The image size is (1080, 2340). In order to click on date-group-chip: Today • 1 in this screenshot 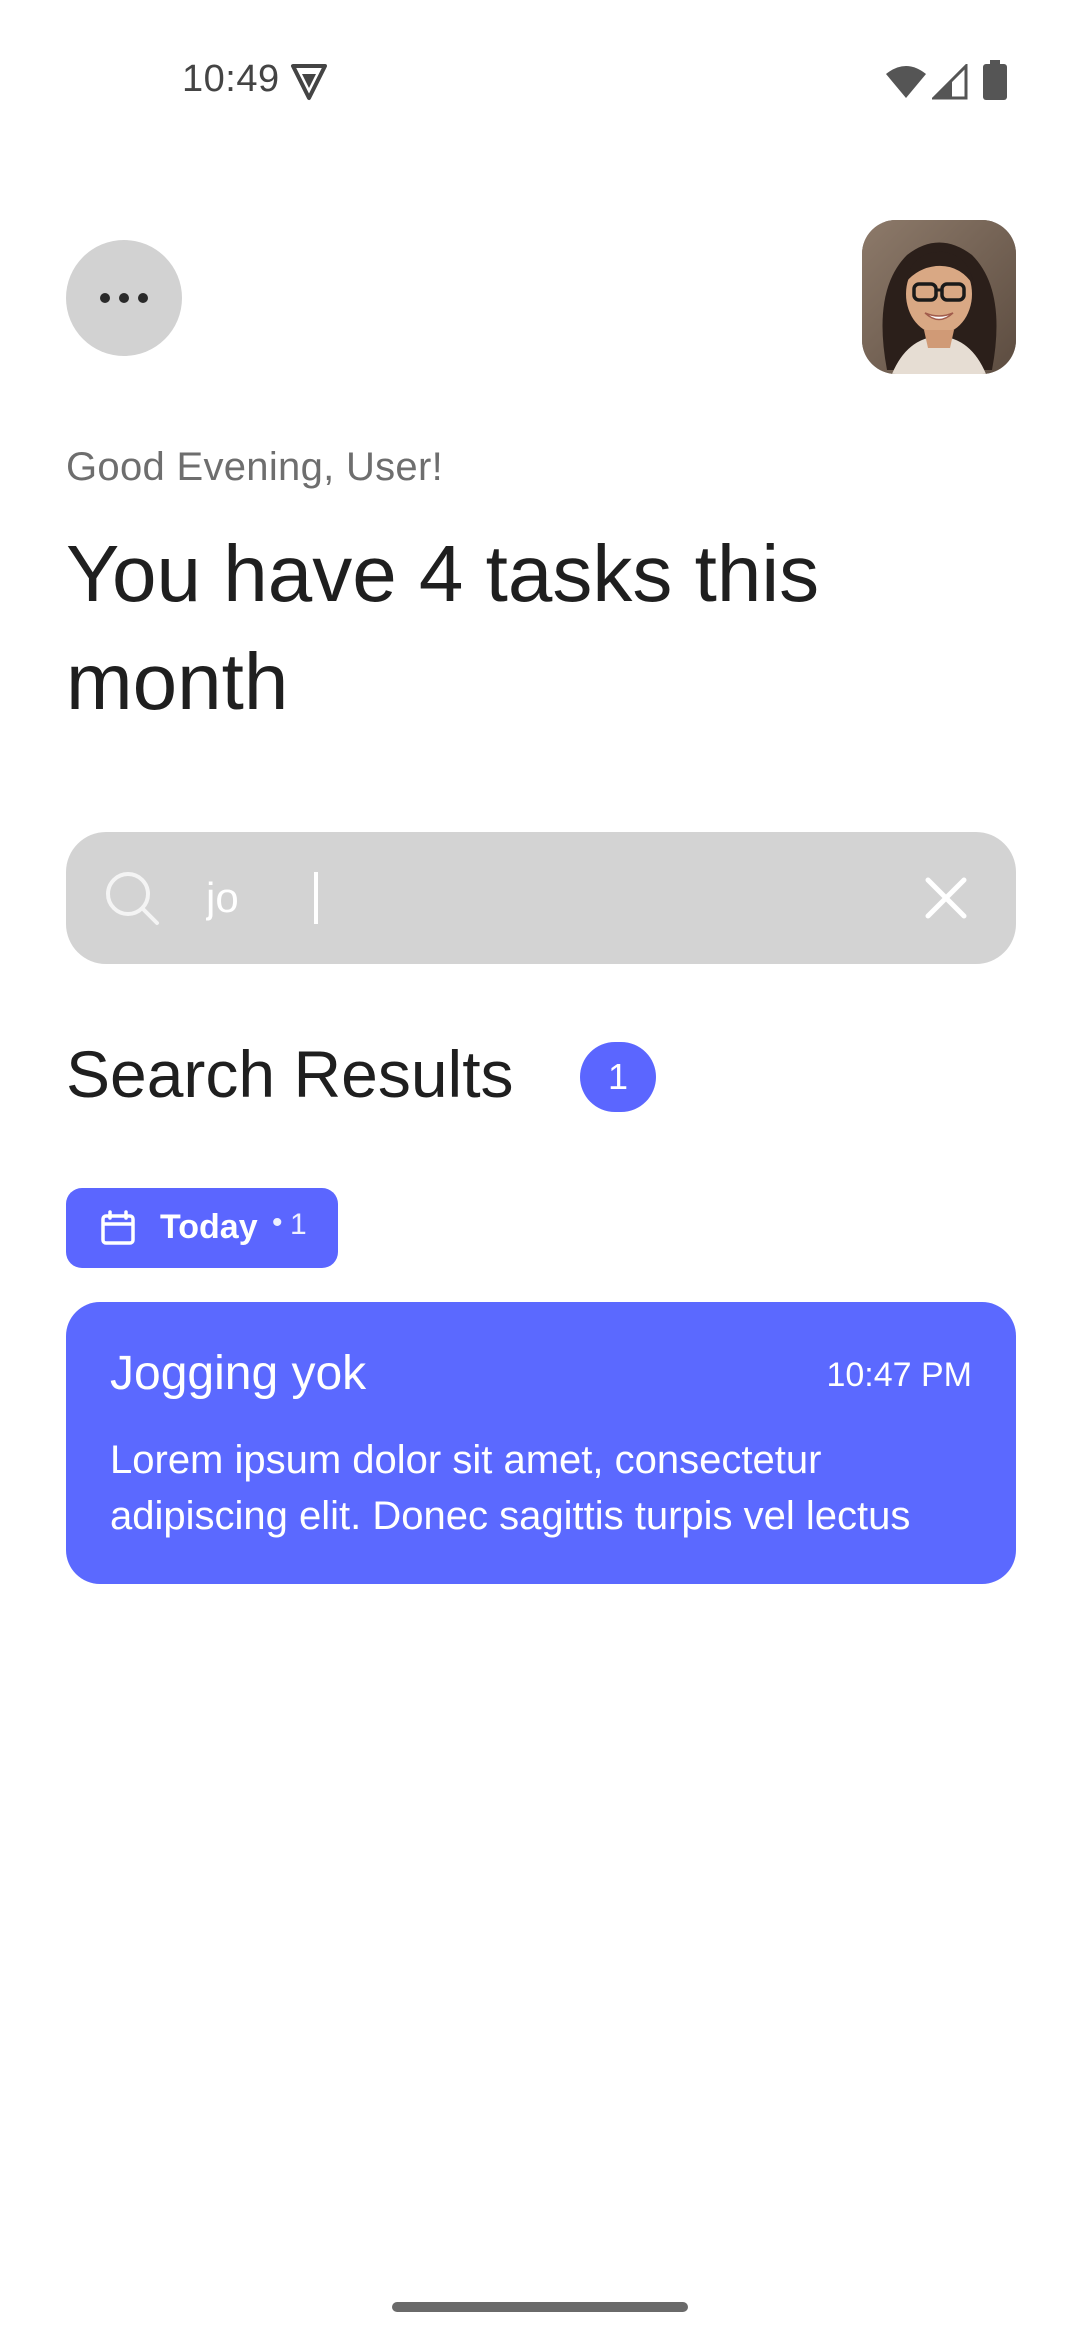, I will do `click(202, 1228)`.